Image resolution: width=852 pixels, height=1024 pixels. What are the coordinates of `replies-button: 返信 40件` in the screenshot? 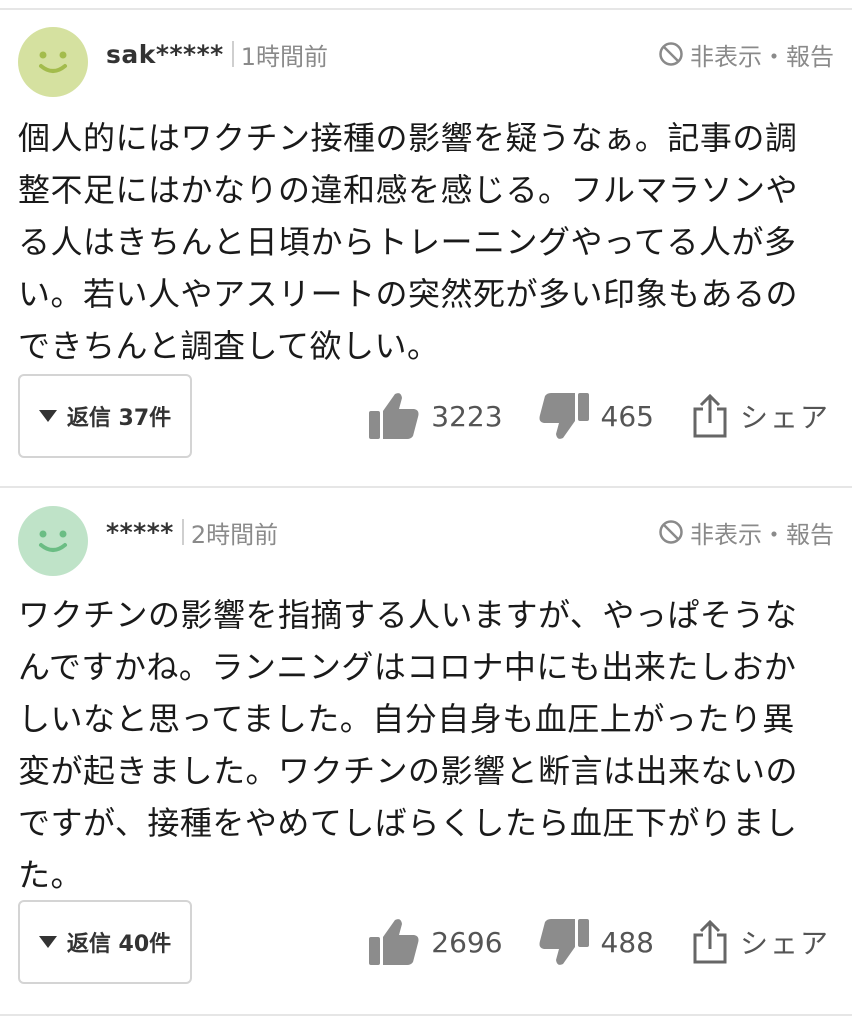 It's located at (105, 942).